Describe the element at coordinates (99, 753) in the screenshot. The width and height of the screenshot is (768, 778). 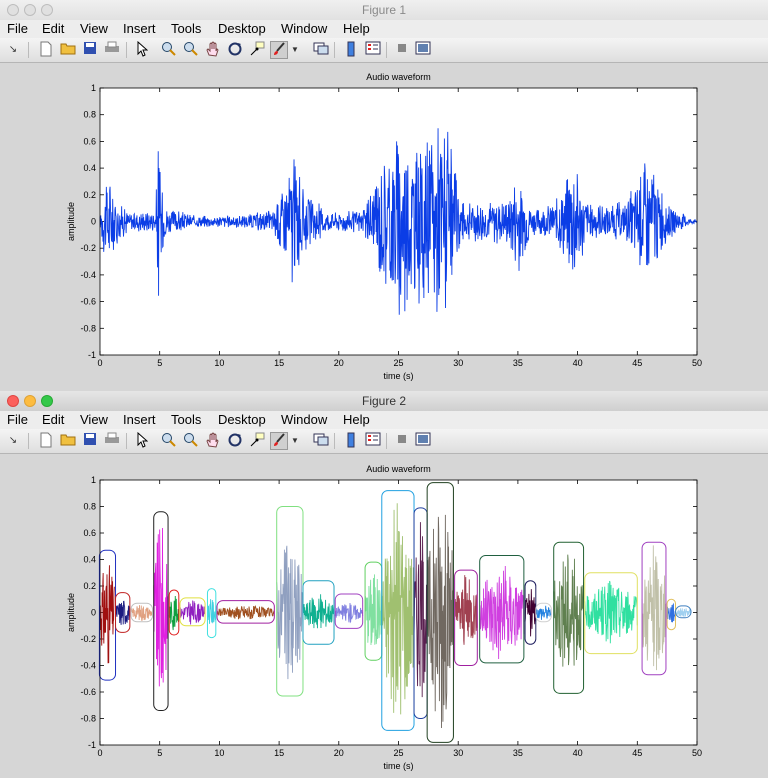
I see `x-tick-label: 0` at that location.